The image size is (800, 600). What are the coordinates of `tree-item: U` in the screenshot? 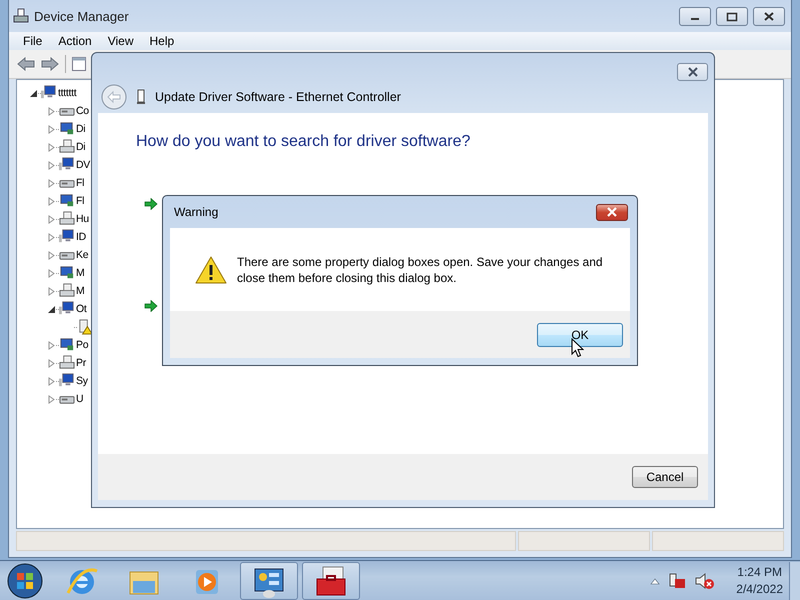 It's located at (80, 399).